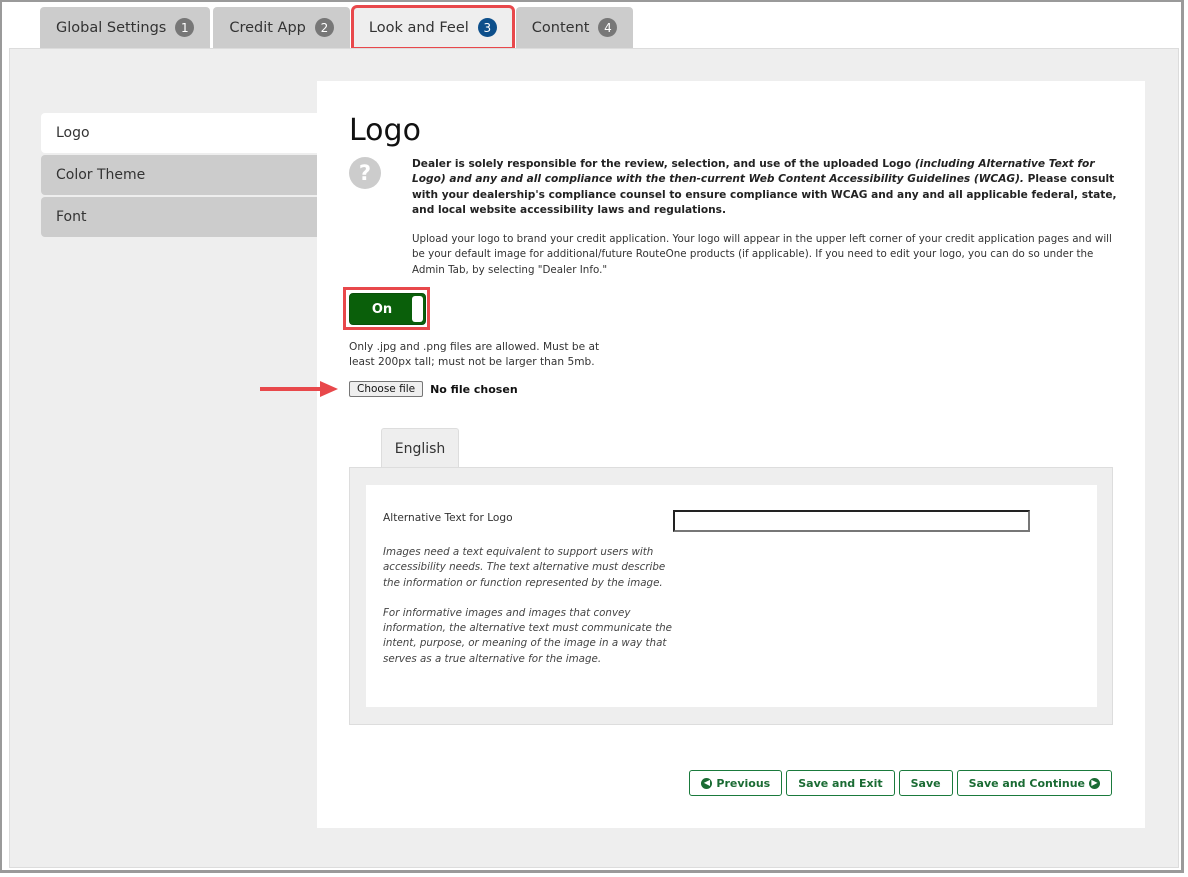 Image resolution: width=1188 pixels, height=877 pixels. What do you see at coordinates (185, 27) in the screenshot?
I see `tab-badge: 1` at bounding box center [185, 27].